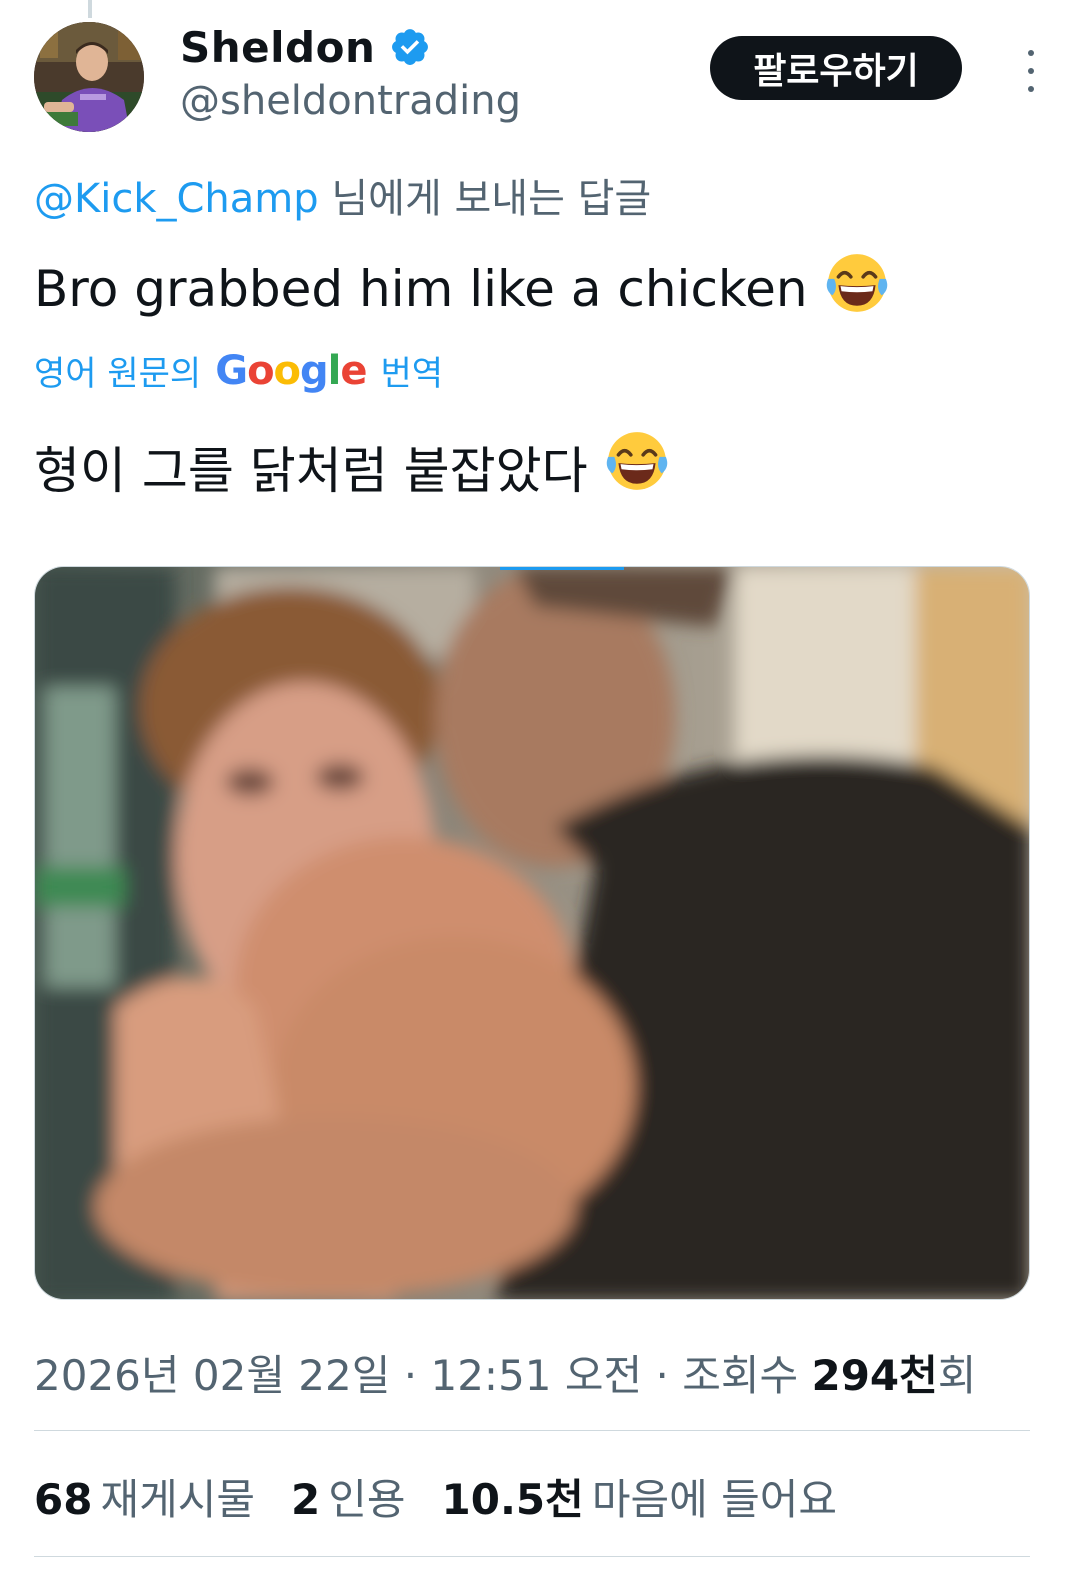  I want to click on likes-label: 마음에 들어요, so click(714, 1499).